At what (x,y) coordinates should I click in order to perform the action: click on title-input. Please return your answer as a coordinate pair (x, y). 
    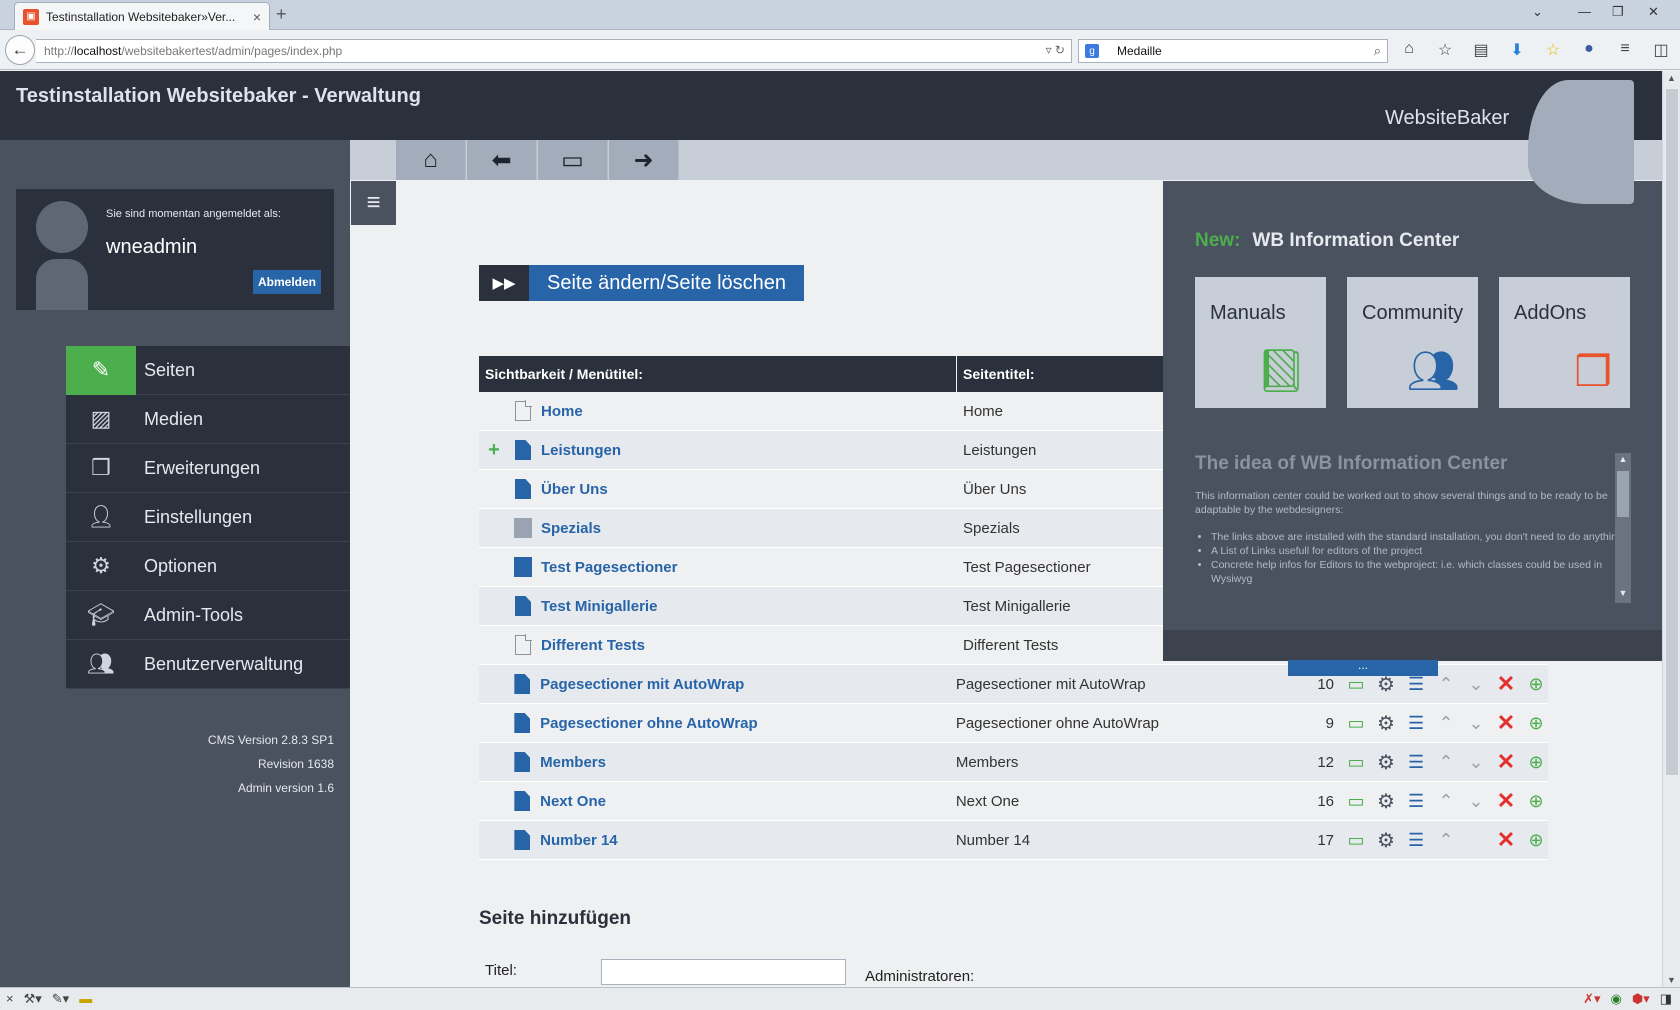
    Looking at the image, I should click on (723, 972).